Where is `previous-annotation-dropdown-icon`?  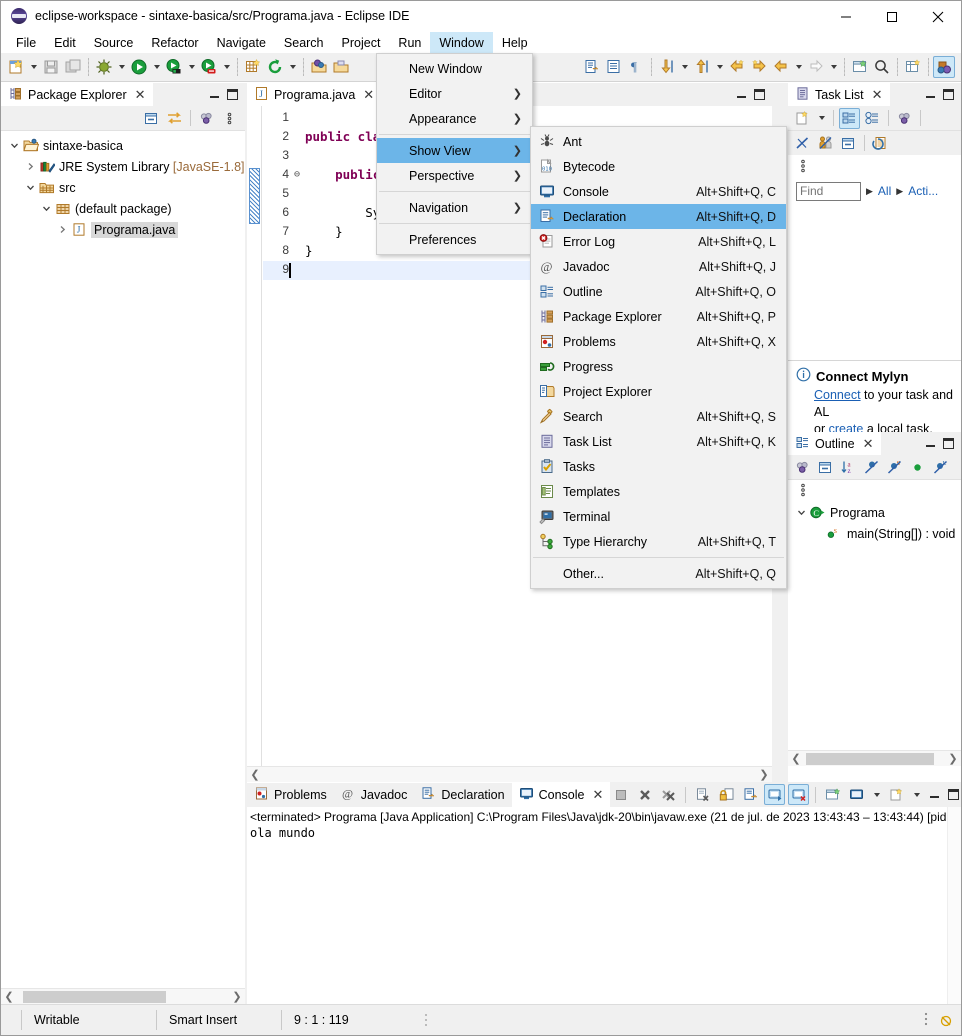 previous-annotation-dropdown-icon is located at coordinates (719, 67).